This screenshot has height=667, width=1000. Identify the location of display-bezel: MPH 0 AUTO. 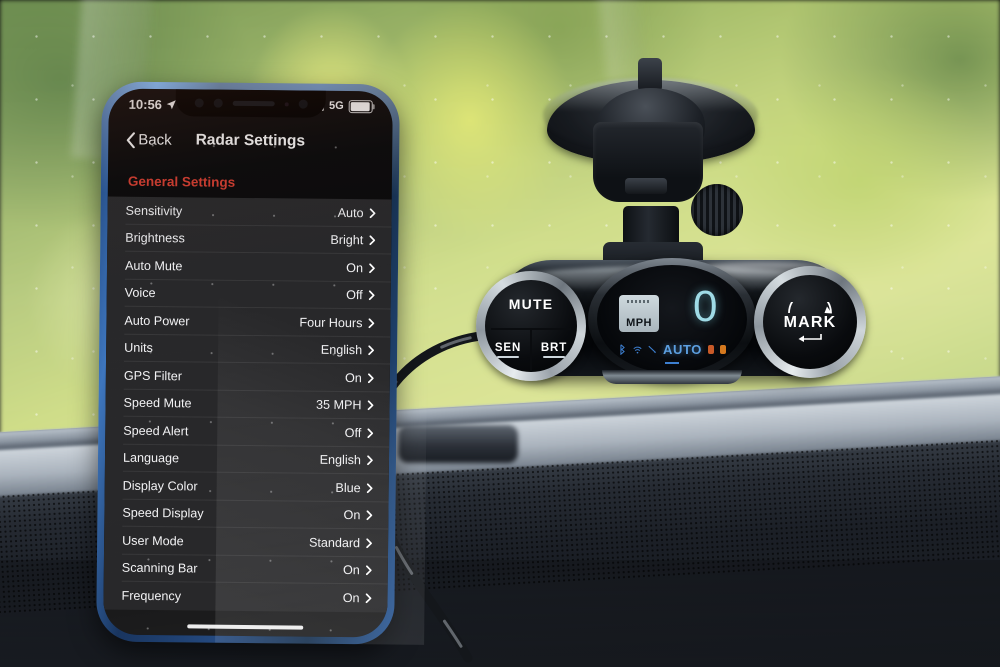
(672, 319).